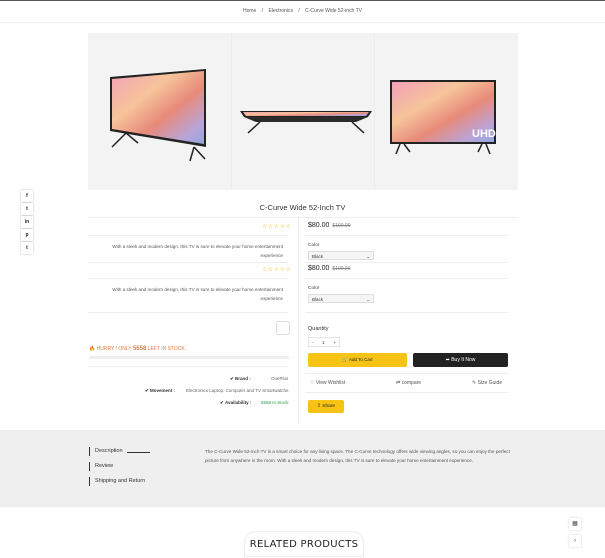 The width and height of the screenshot is (605, 558). I want to click on facebook-icon: f, so click(27, 196).